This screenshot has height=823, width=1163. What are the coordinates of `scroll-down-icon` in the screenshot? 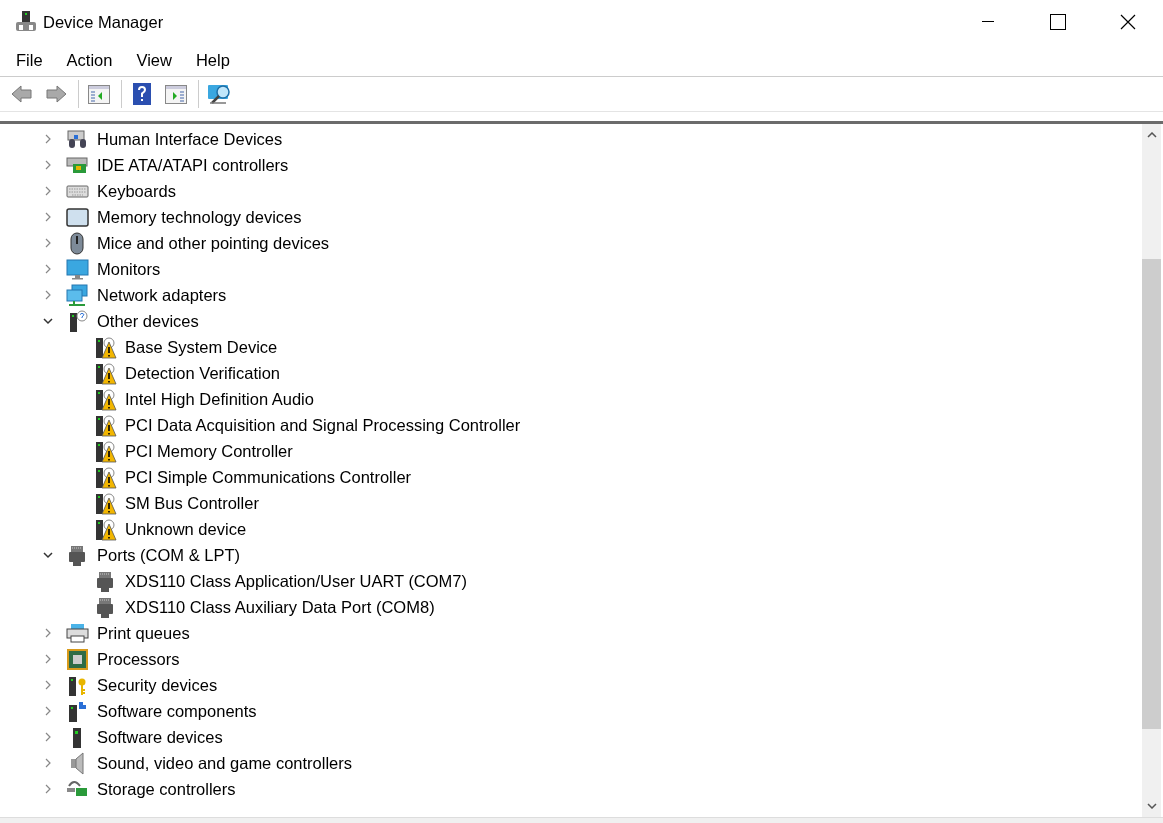 It's located at (1151, 806).